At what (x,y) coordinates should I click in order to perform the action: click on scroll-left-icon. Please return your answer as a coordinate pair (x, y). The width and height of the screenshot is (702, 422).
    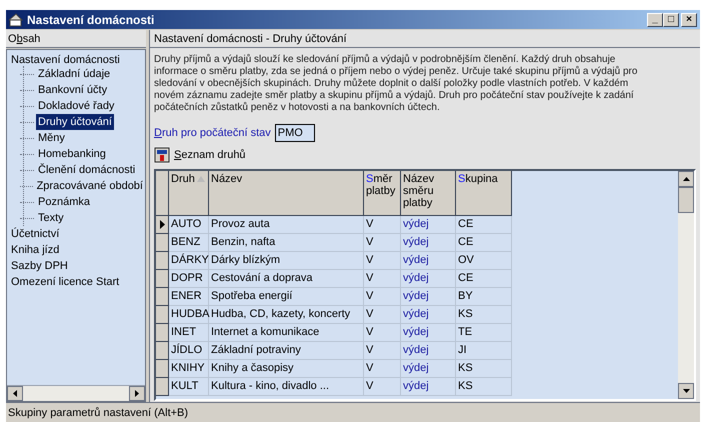
    Looking at the image, I should click on (15, 393).